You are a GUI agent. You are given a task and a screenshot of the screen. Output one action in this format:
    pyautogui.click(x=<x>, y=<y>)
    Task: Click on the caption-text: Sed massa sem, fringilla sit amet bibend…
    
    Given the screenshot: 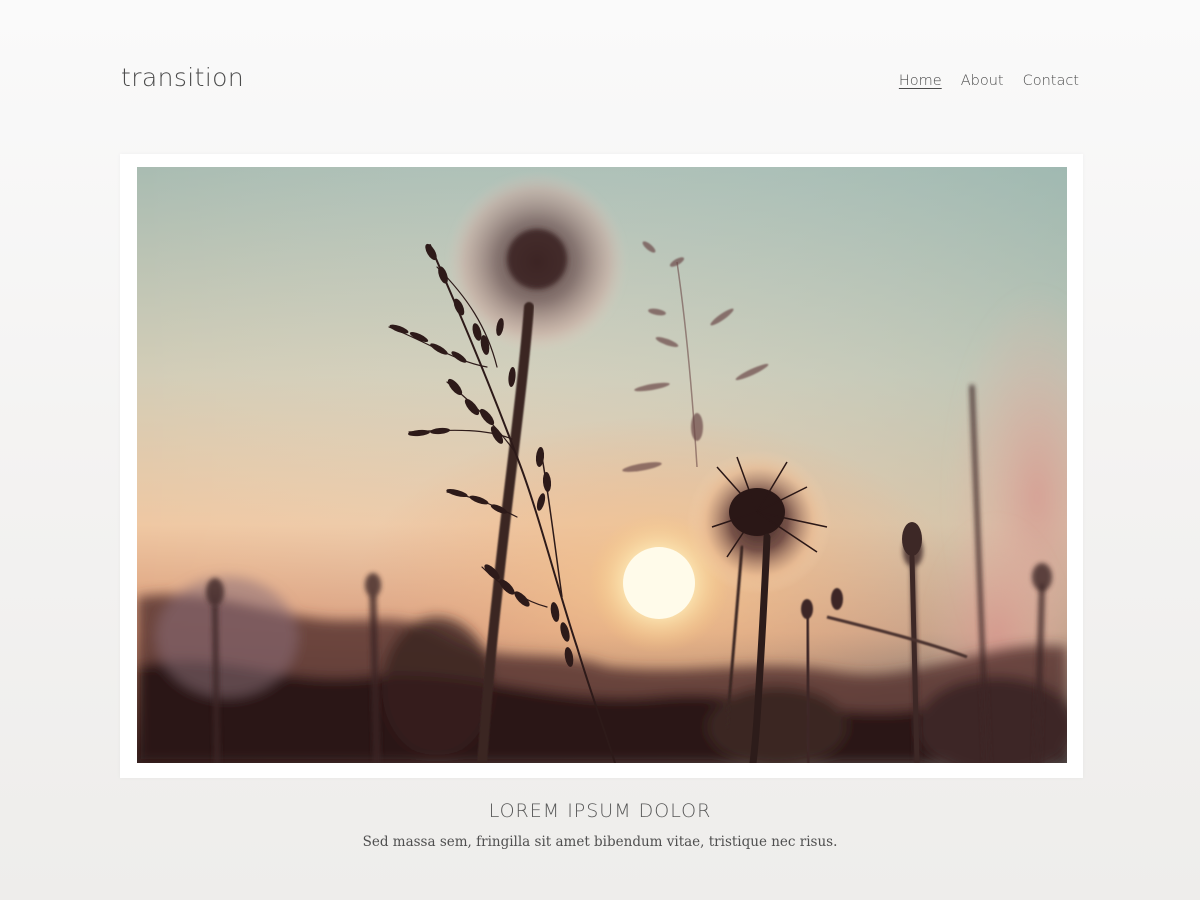 What is the action you would take?
    pyautogui.click(x=600, y=842)
    